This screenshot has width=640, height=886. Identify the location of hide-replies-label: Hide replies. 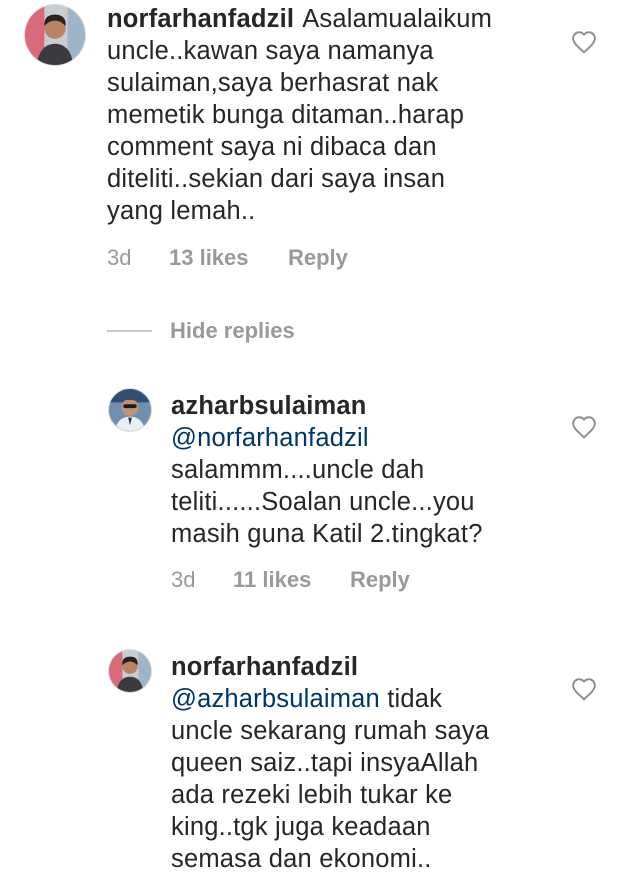
(232, 330).